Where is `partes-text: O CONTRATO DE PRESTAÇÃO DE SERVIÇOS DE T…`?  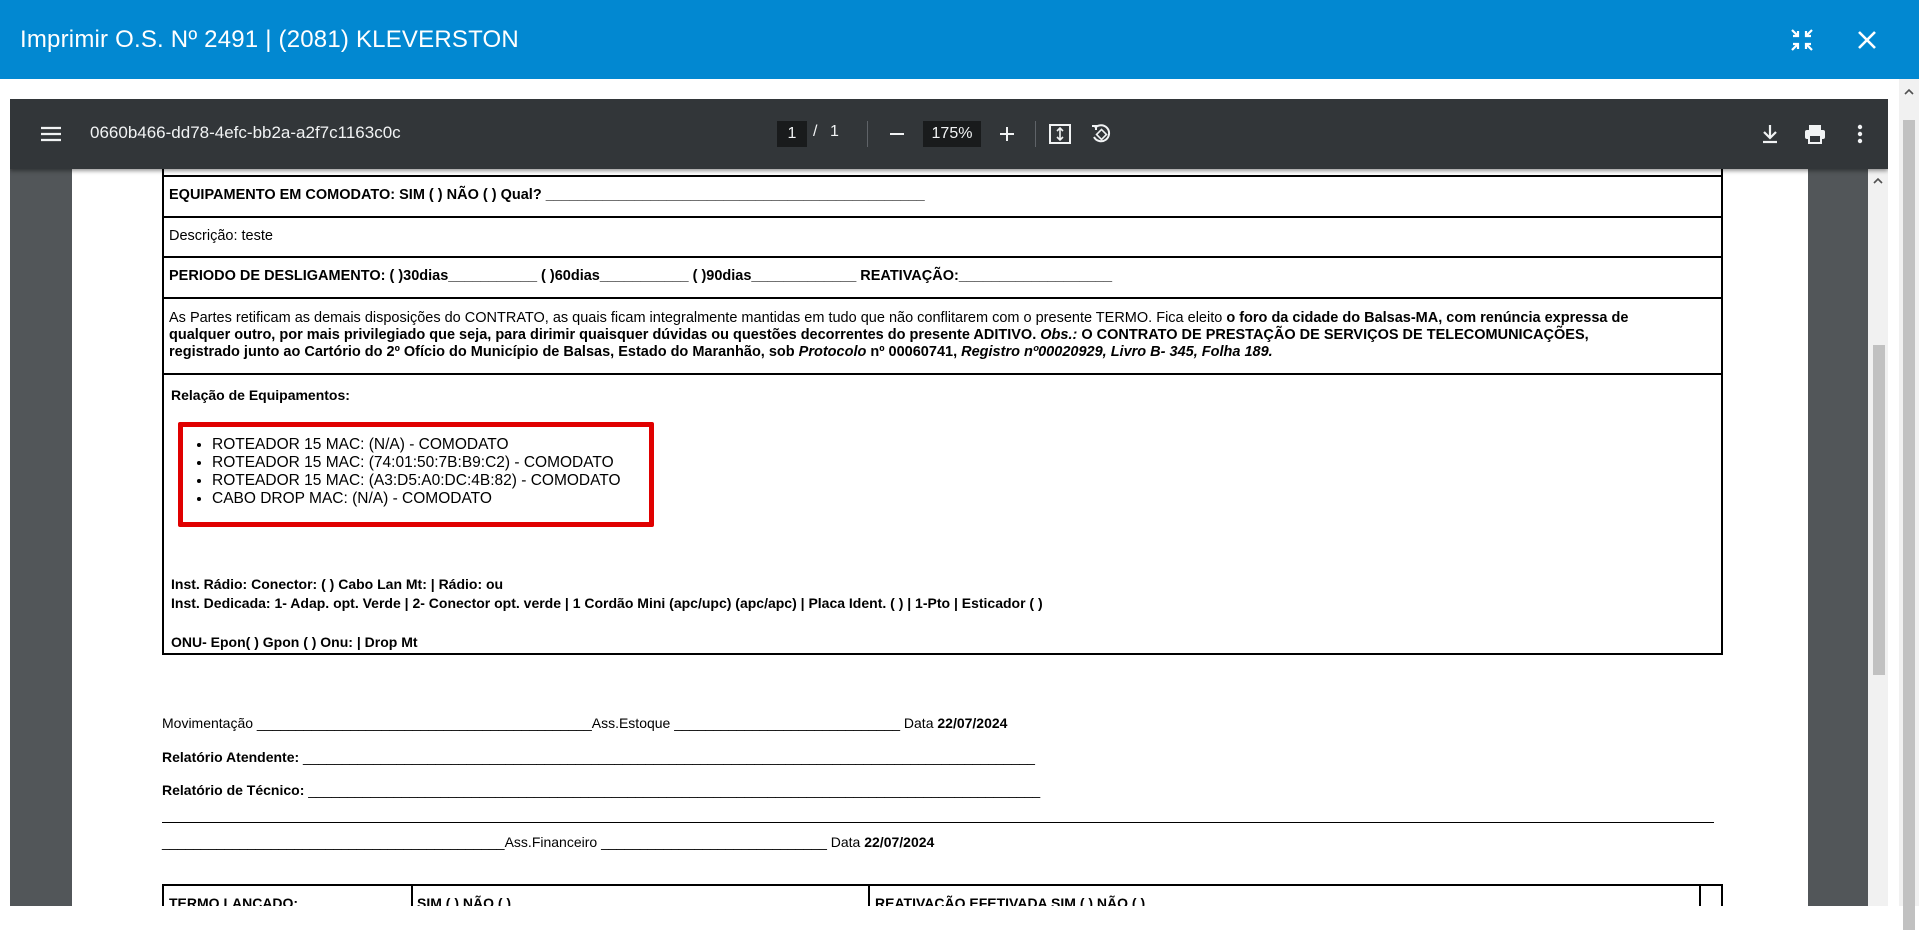 partes-text: O CONTRATO DE PRESTAÇÃO DE SERVIÇOS DE T… is located at coordinates (1333, 335).